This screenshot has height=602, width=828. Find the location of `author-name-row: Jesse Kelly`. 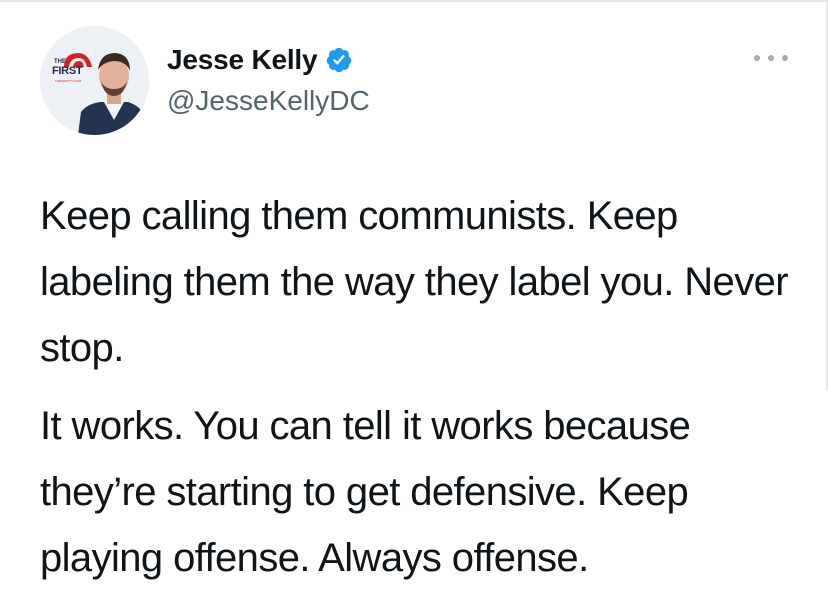

author-name-row: Jesse Kelly is located at coordinates (260, 60).